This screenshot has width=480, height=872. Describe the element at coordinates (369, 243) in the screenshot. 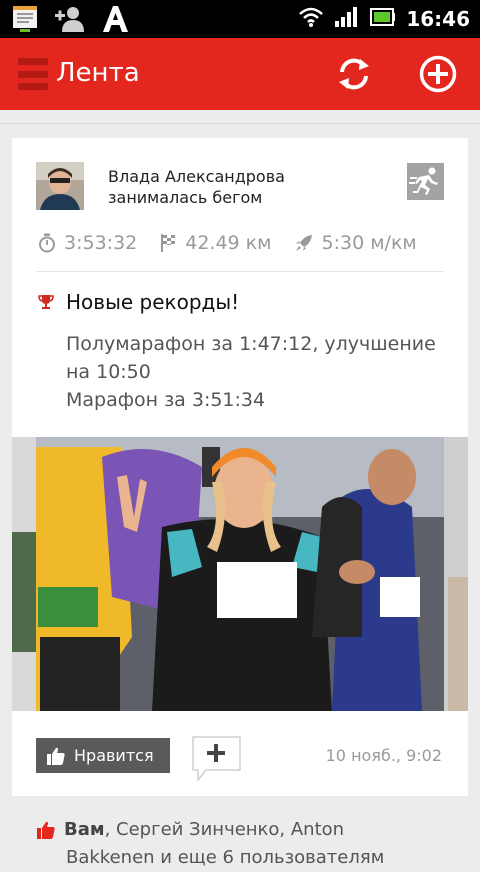

I see `pace-value: 5:30 м/км` at that location.